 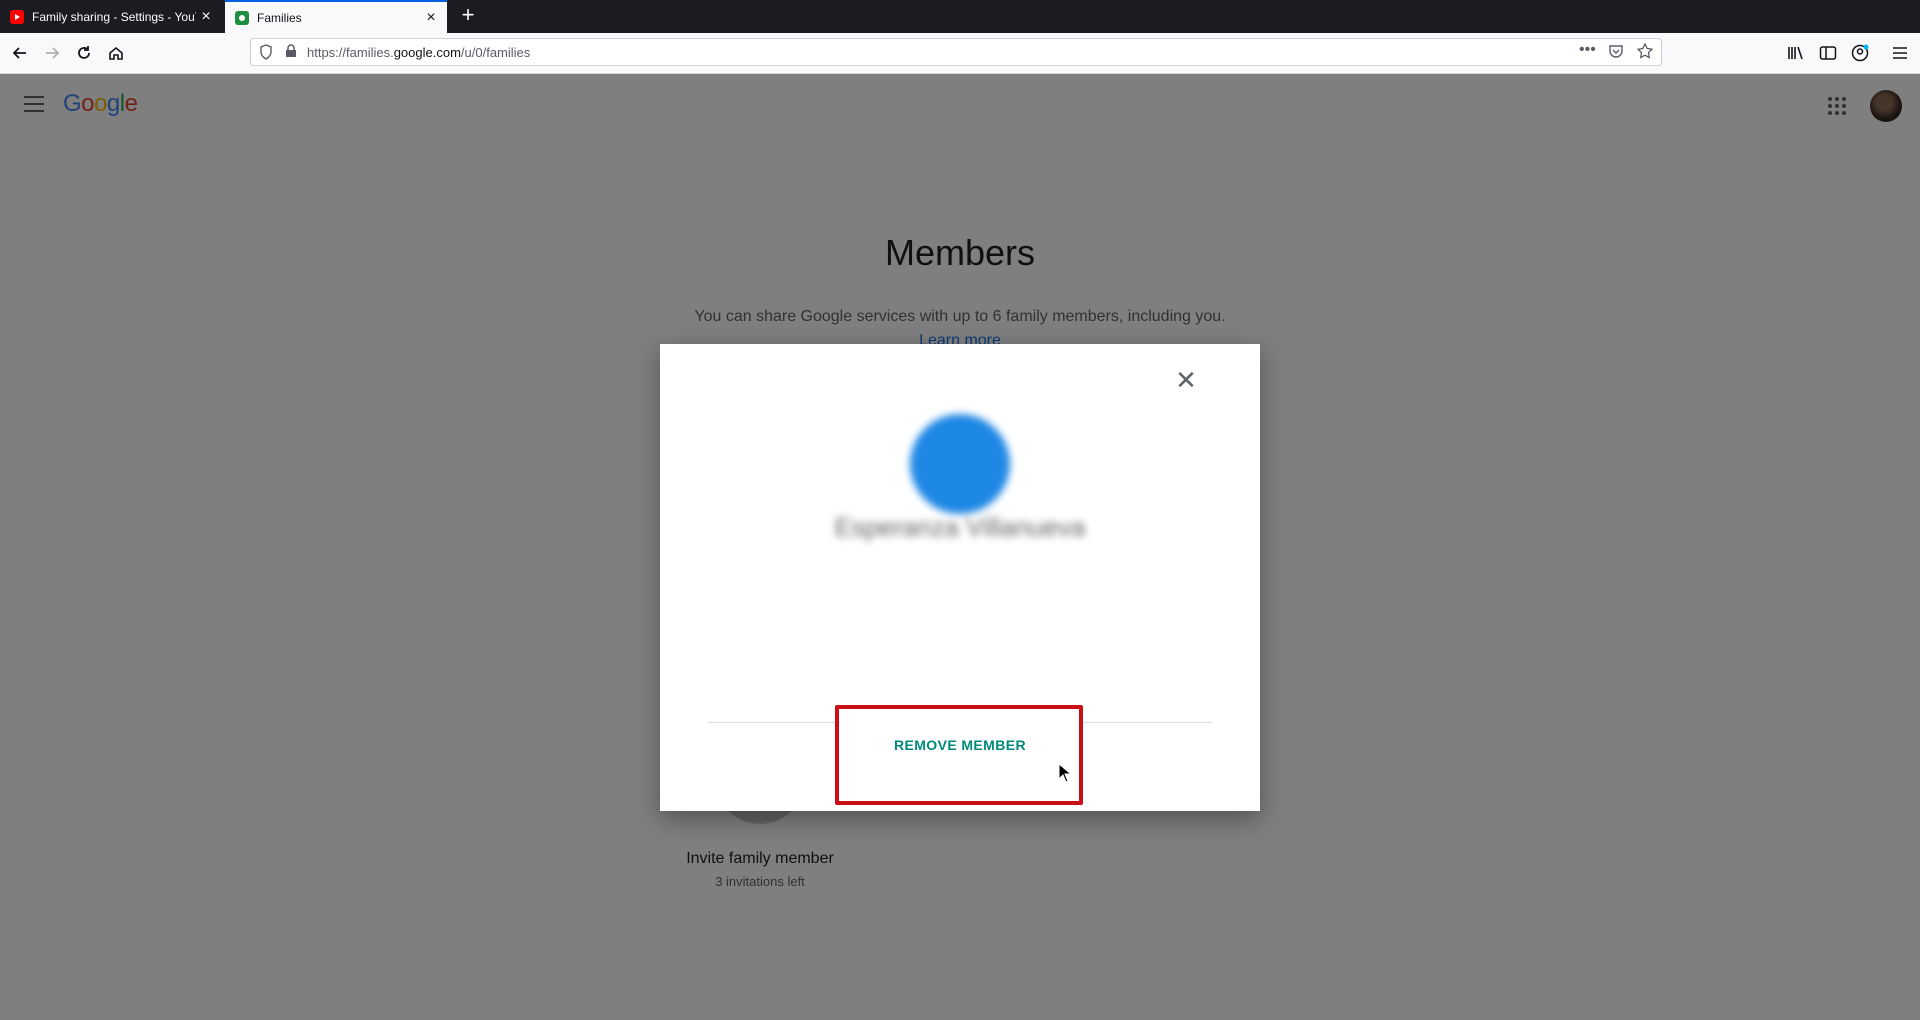 I want to click on close-dialog-icon: ✕, so click(x=1186, y=380).